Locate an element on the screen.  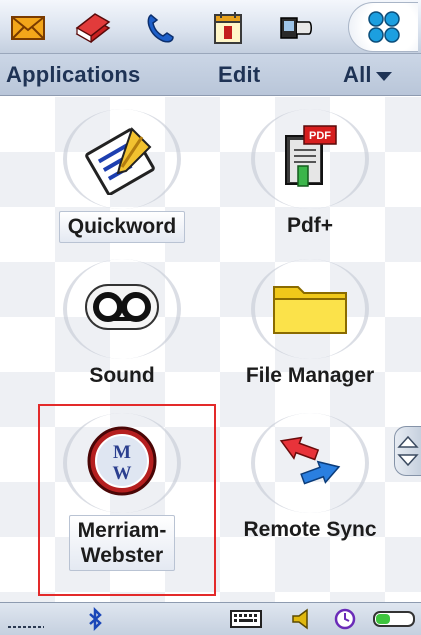
tab-phone is located at coordinates (160, 28).